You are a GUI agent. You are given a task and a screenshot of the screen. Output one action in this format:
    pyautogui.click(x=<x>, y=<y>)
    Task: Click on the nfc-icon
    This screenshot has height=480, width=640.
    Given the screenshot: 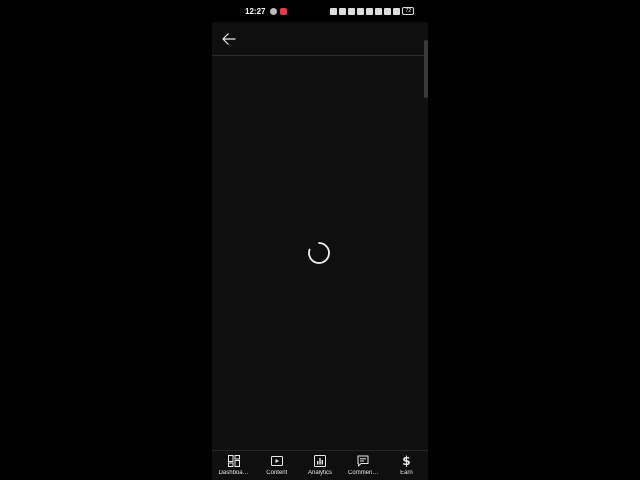 What is the action you would take?
    pyautogui.click(x=334, y=11)
    